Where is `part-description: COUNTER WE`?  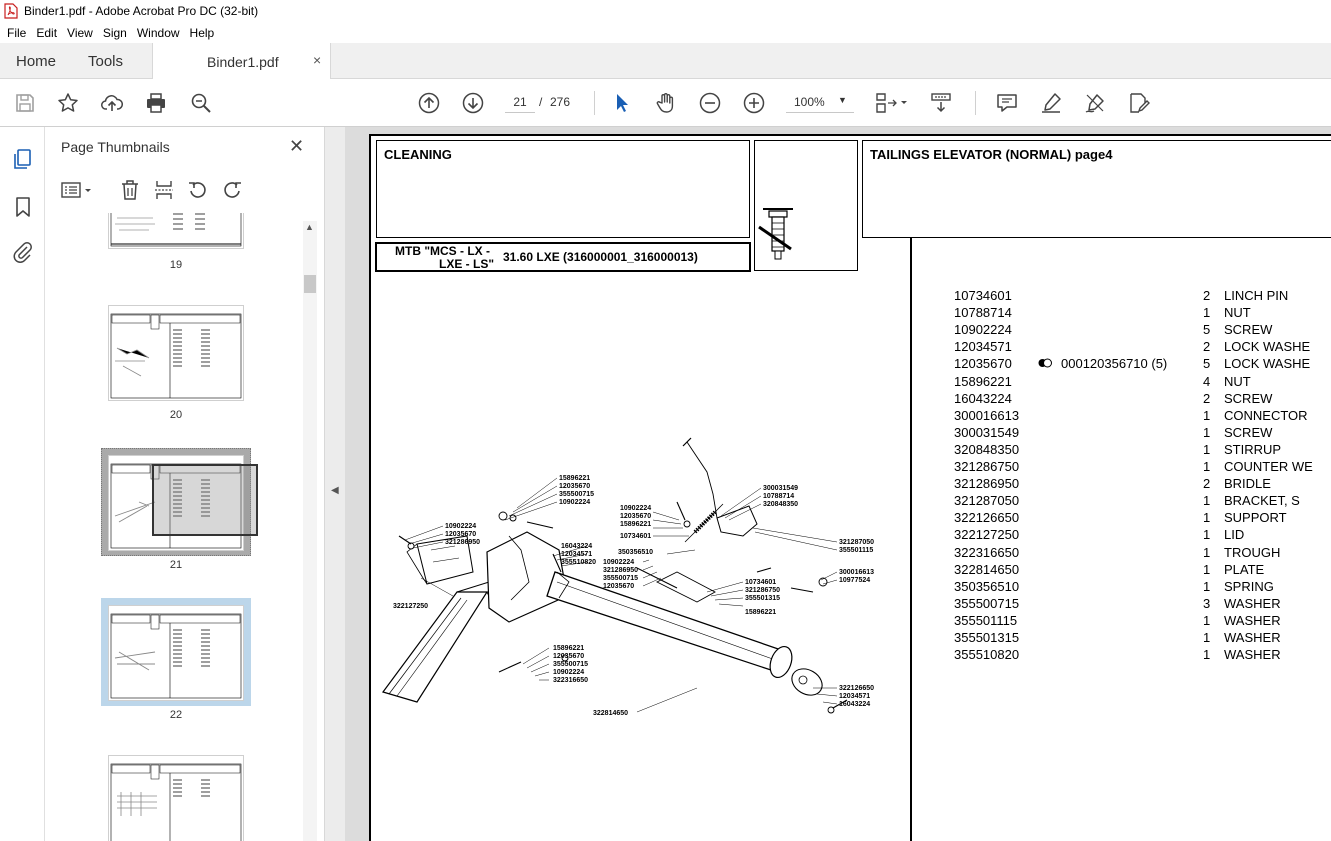
part-description: COUNTER WE is located at coordinates (1268, 466).